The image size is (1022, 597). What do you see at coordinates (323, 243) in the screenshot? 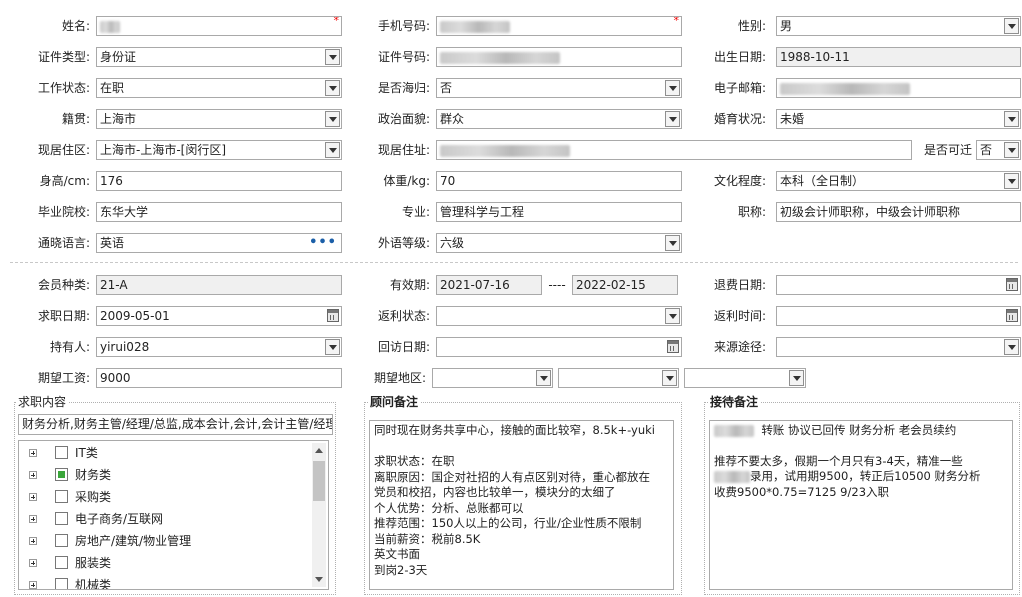
I see `more-dots-icon: •••` at bounding box center [323, 243].